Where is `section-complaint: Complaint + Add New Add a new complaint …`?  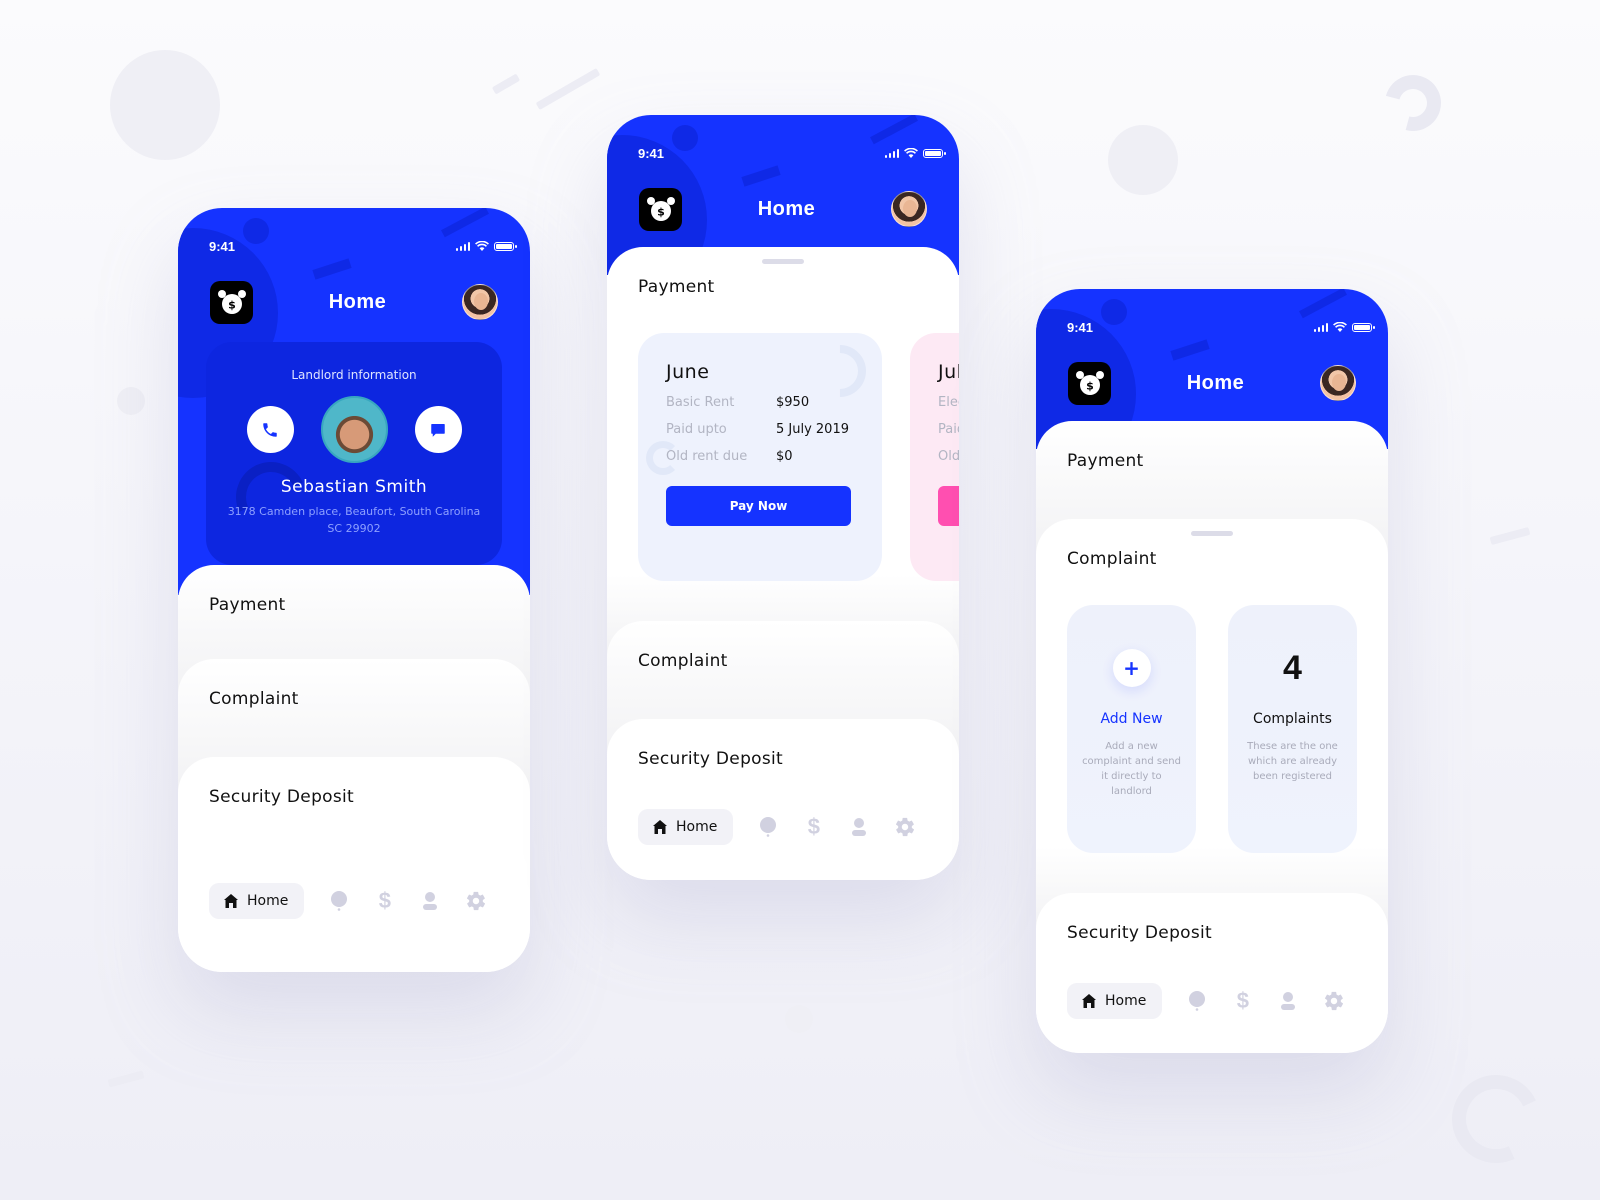
section-complaint: Complaint + Add New Add a new complaint … is located at coordinates (1212, 724).